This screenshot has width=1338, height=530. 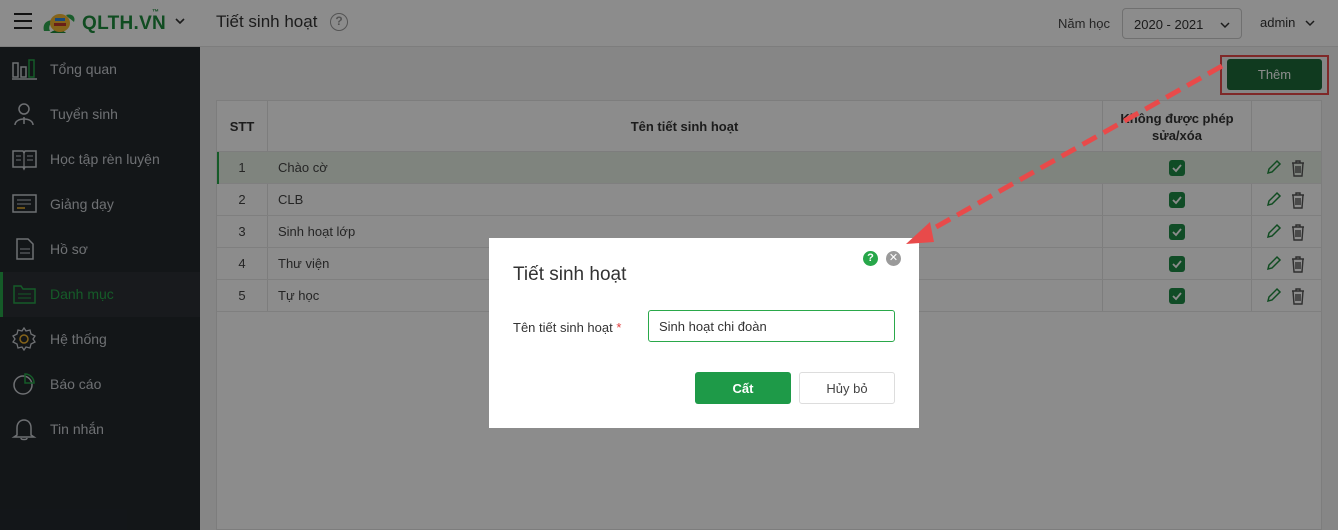 I want to click on cancel-button: Hủy bỏ, so click(x=847, y=388).